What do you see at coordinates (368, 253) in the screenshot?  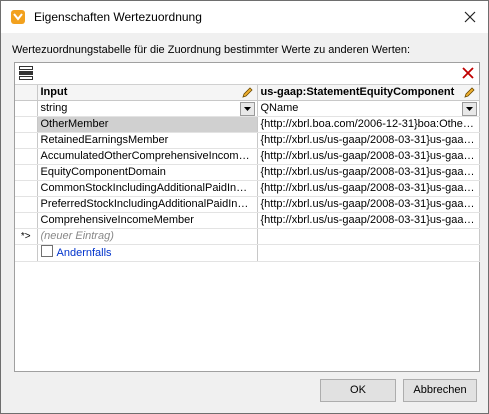 I see `otherwise-output-cell` at bounding box center [368, 253].